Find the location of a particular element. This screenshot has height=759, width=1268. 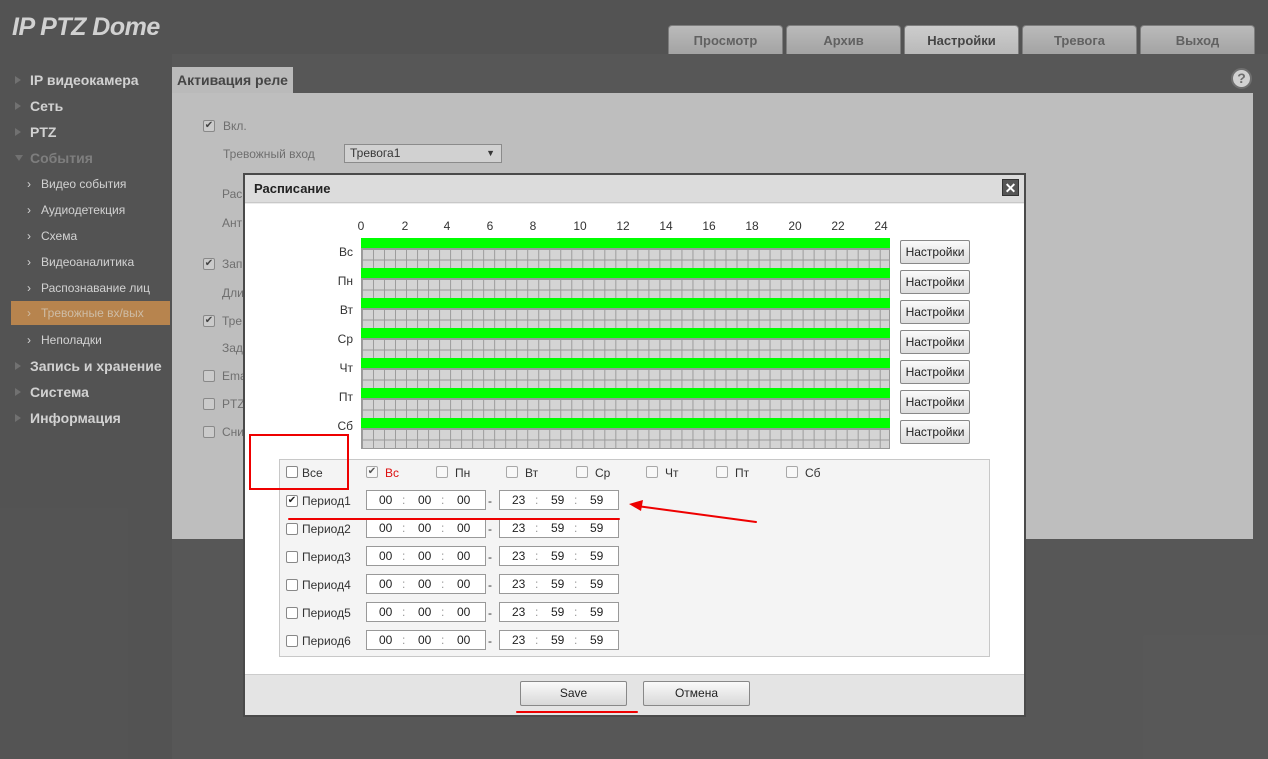

day-checkbox-wed is located at coordinates (582, 472).